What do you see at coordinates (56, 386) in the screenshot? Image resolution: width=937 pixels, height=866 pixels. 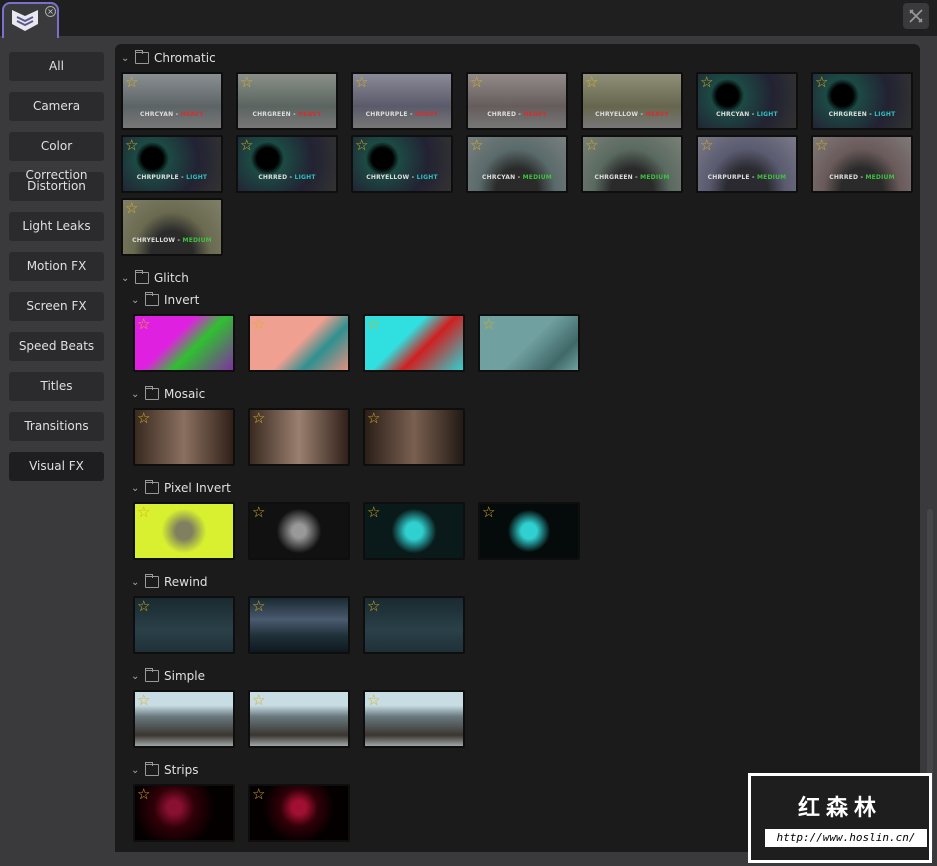 I see `sidebar-item-titles: Titles` at bounding box center [56, 386].